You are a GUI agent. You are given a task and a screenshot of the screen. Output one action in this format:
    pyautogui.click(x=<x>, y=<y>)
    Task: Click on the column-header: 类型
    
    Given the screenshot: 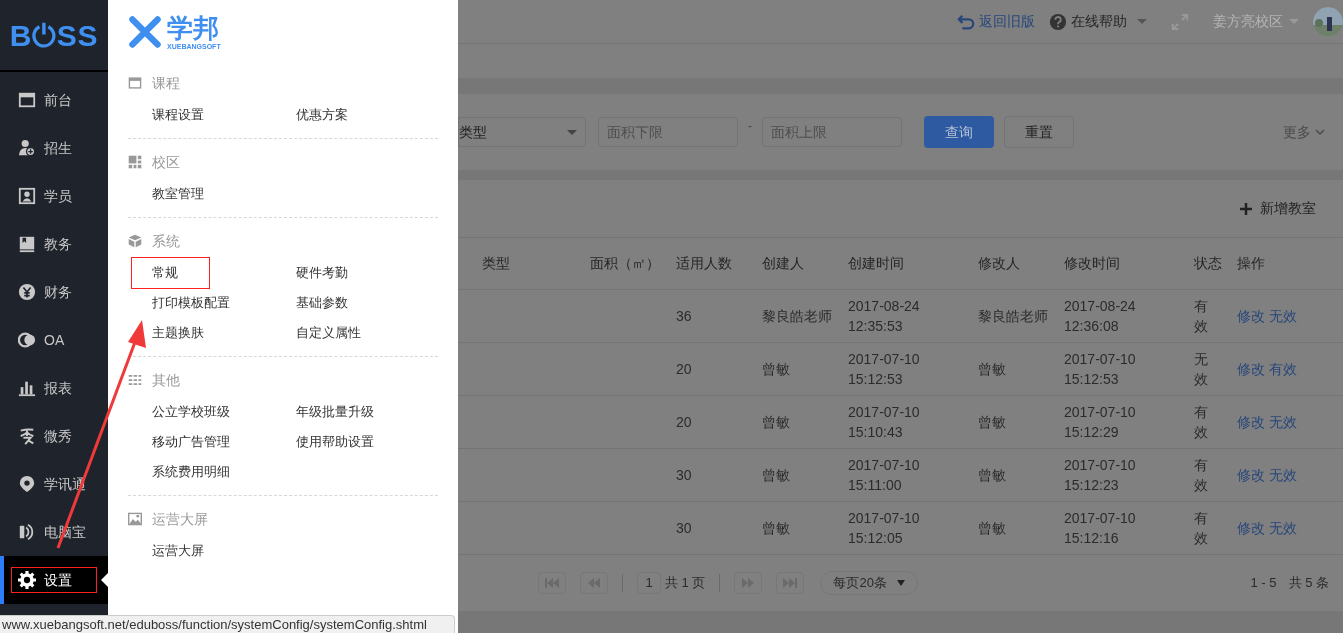 What is the action you would take?
    pyautogui.click(x=496, y=263)
    